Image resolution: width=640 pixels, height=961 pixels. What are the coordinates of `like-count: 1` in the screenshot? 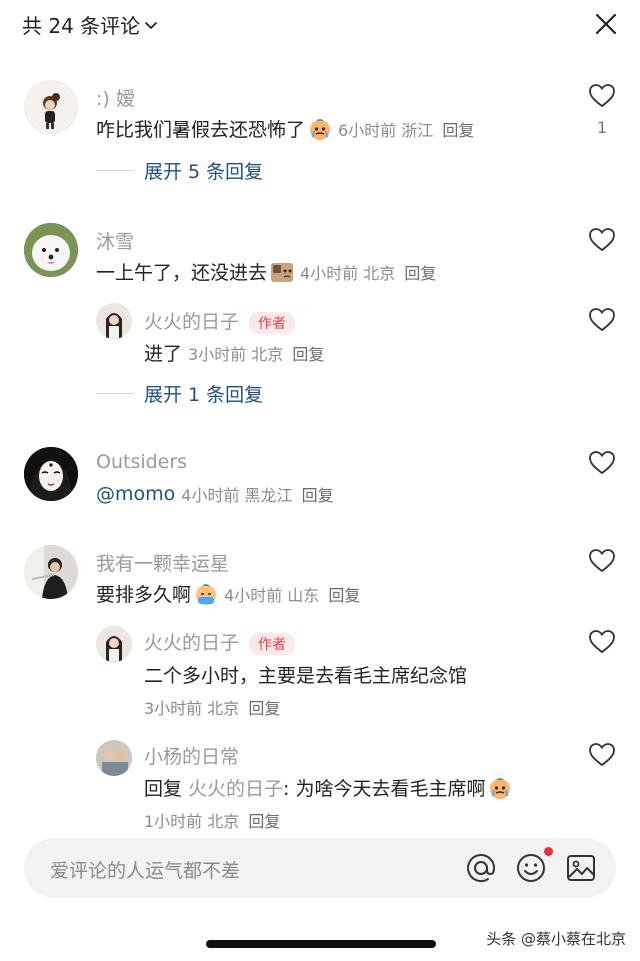 It's located at (602, 127).